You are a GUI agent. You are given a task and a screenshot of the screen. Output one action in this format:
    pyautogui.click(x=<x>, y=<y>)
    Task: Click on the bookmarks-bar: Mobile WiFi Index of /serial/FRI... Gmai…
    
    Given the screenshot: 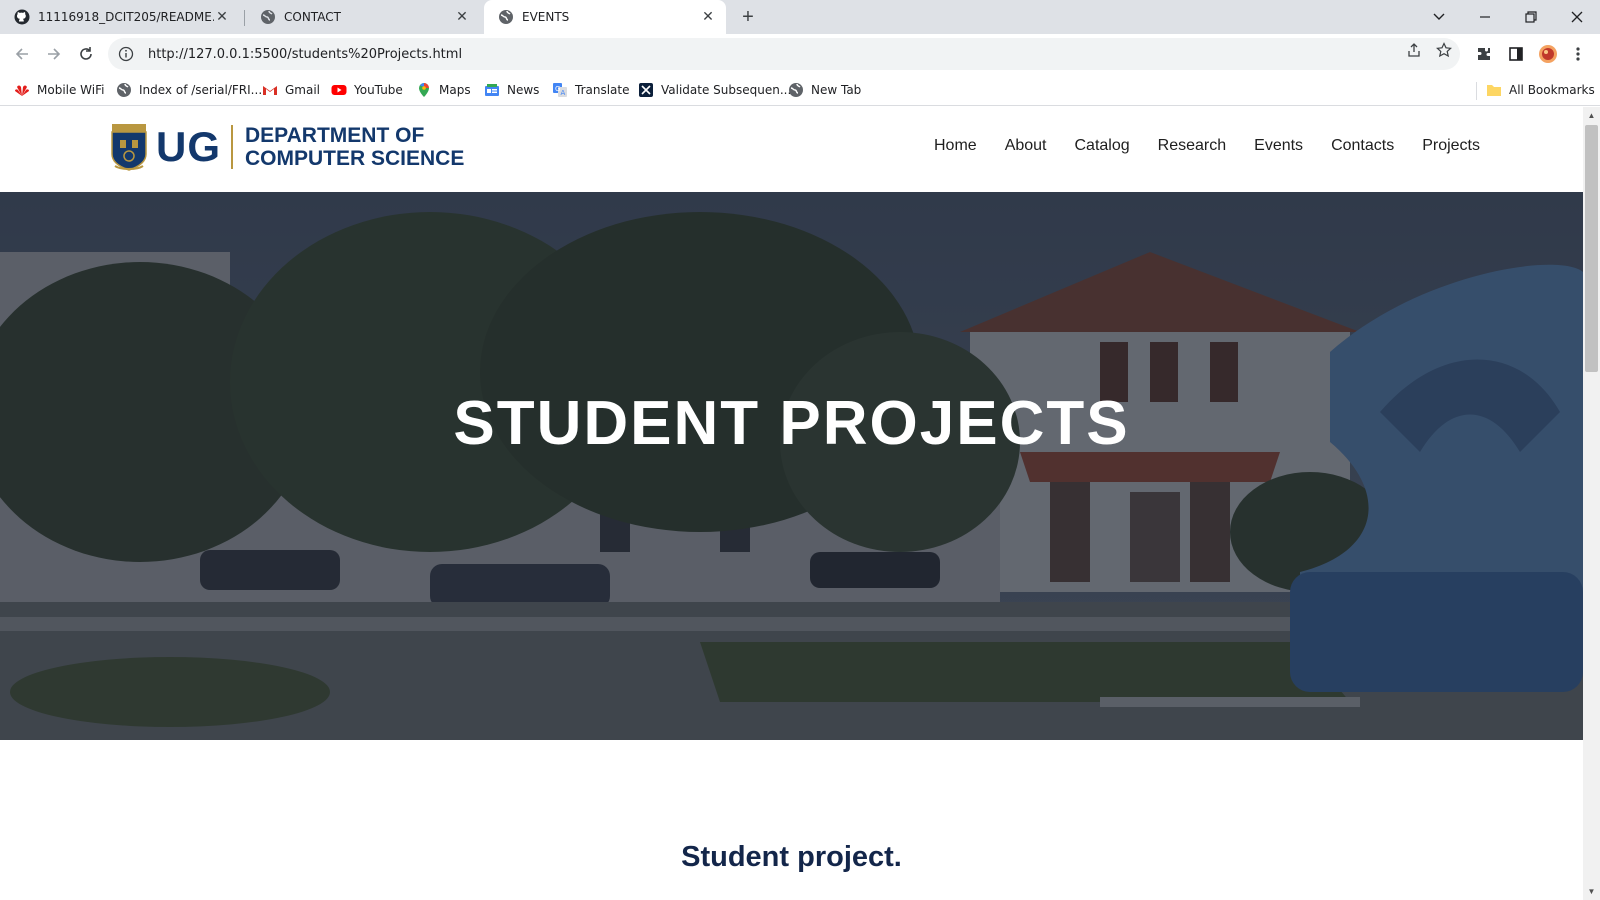 What is the action you would take?
    pyautogui.click(x=800, y=90)
    